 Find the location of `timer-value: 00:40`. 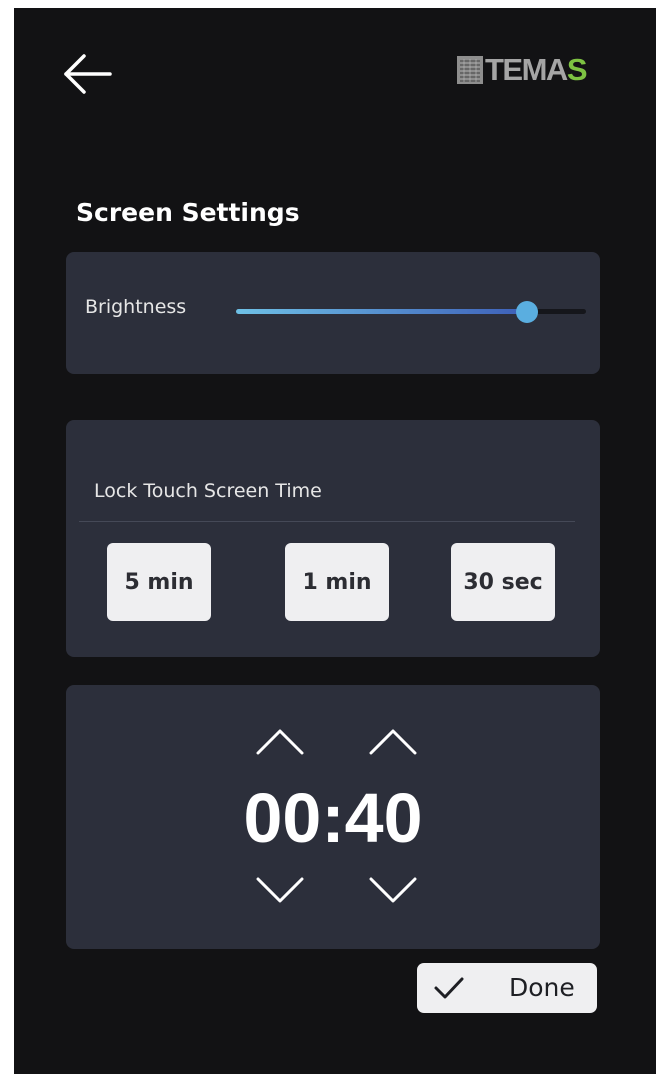

timer-value: 00:40 is located at coordinates (333, 818).